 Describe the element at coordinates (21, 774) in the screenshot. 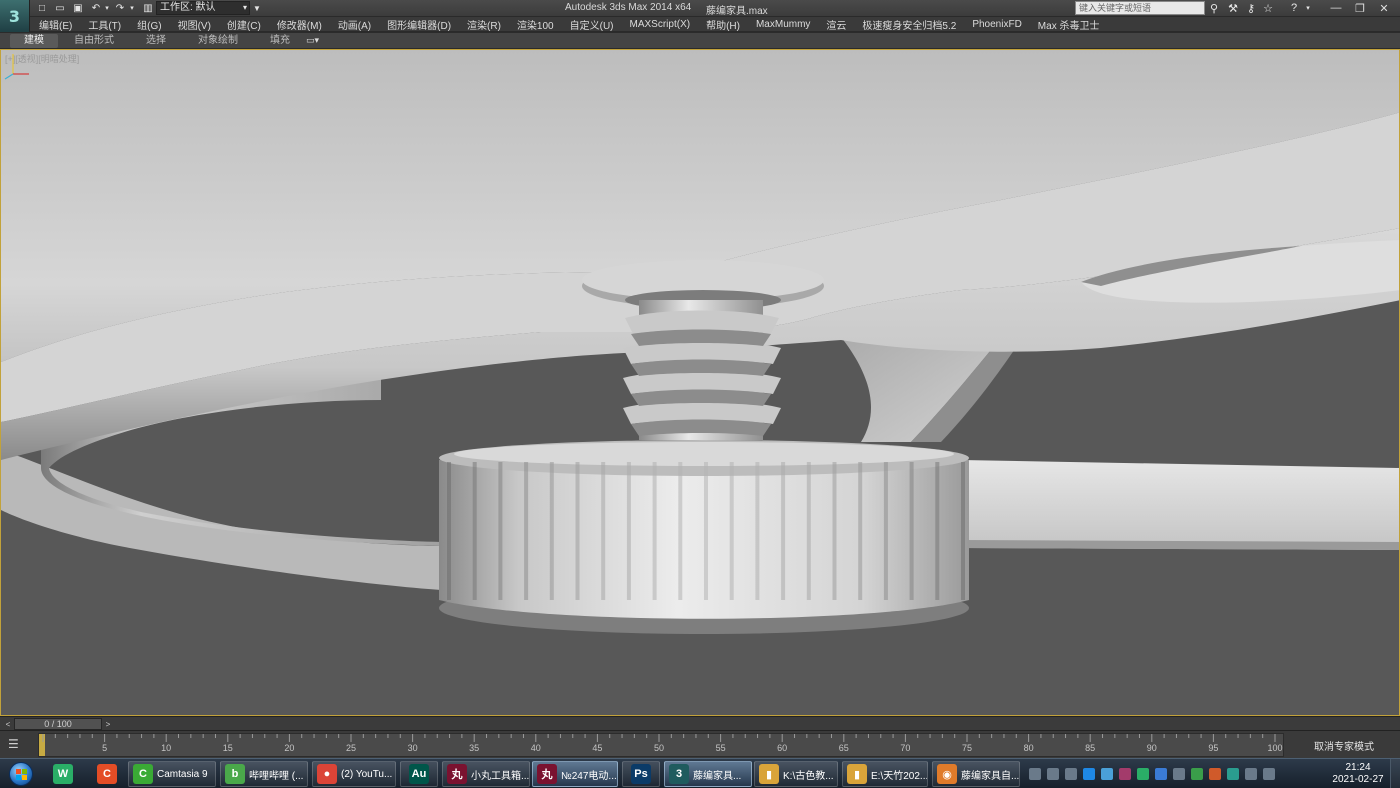

I see `start-button` at that location.